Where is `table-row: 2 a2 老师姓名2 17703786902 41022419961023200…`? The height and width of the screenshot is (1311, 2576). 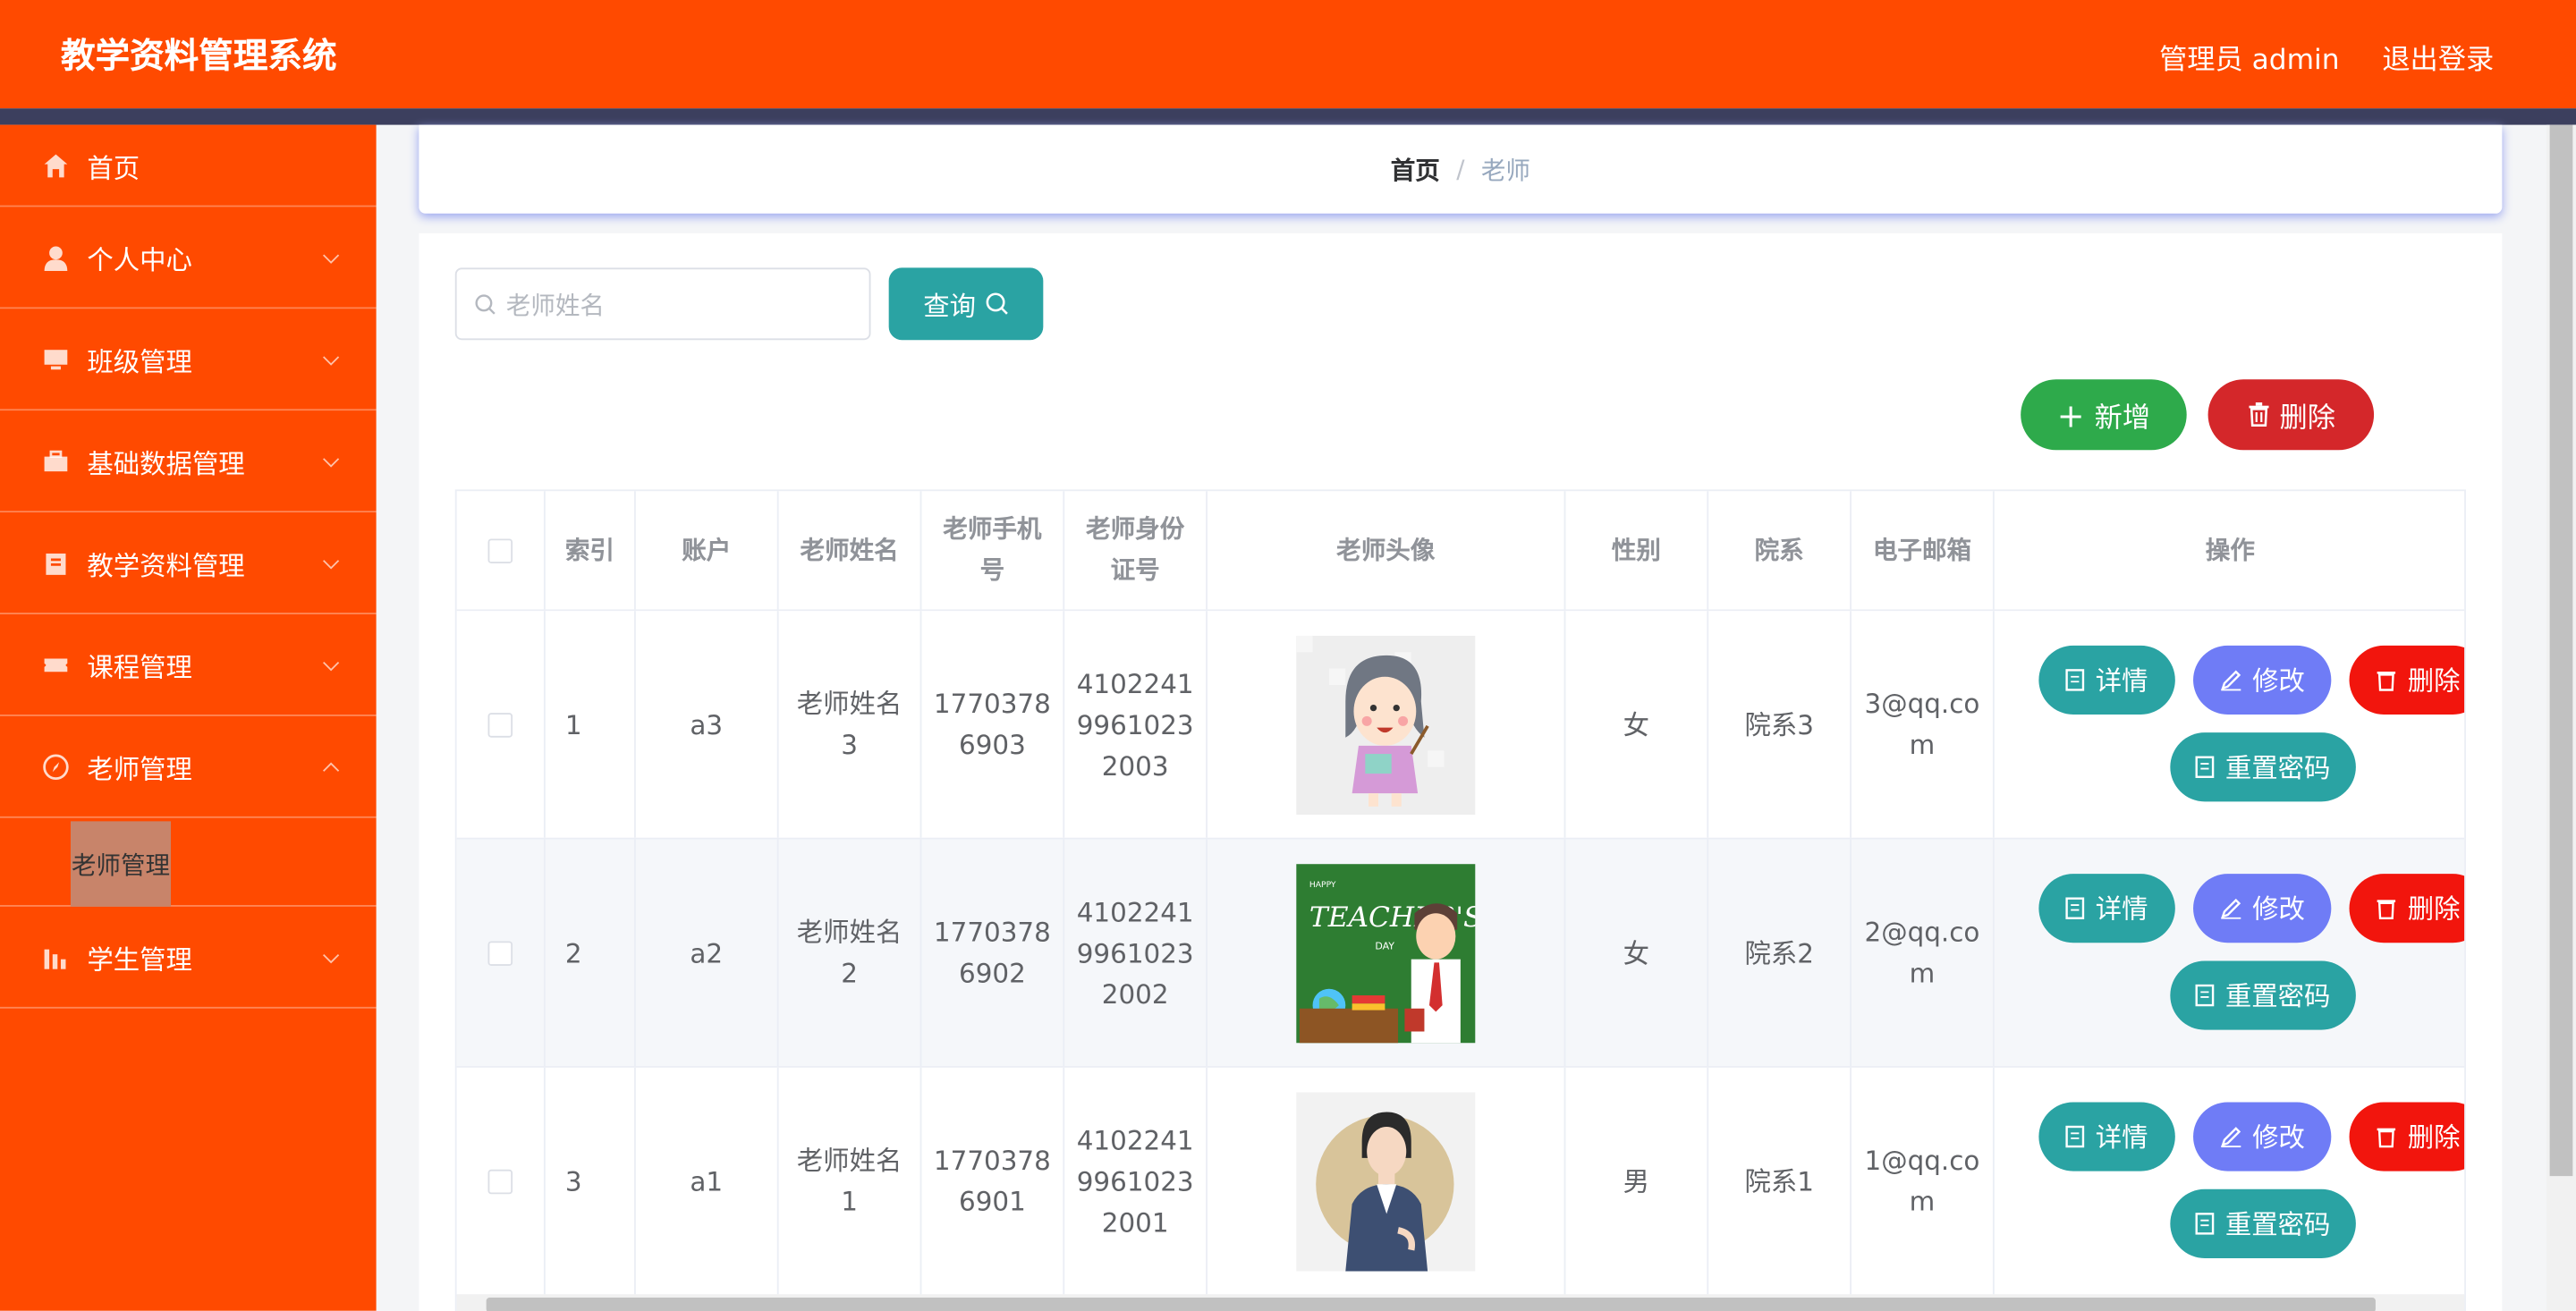 table-row: 2 a2 老师姓名2 17703786902 41022419961023200… is located at coordinates (1460, 953).